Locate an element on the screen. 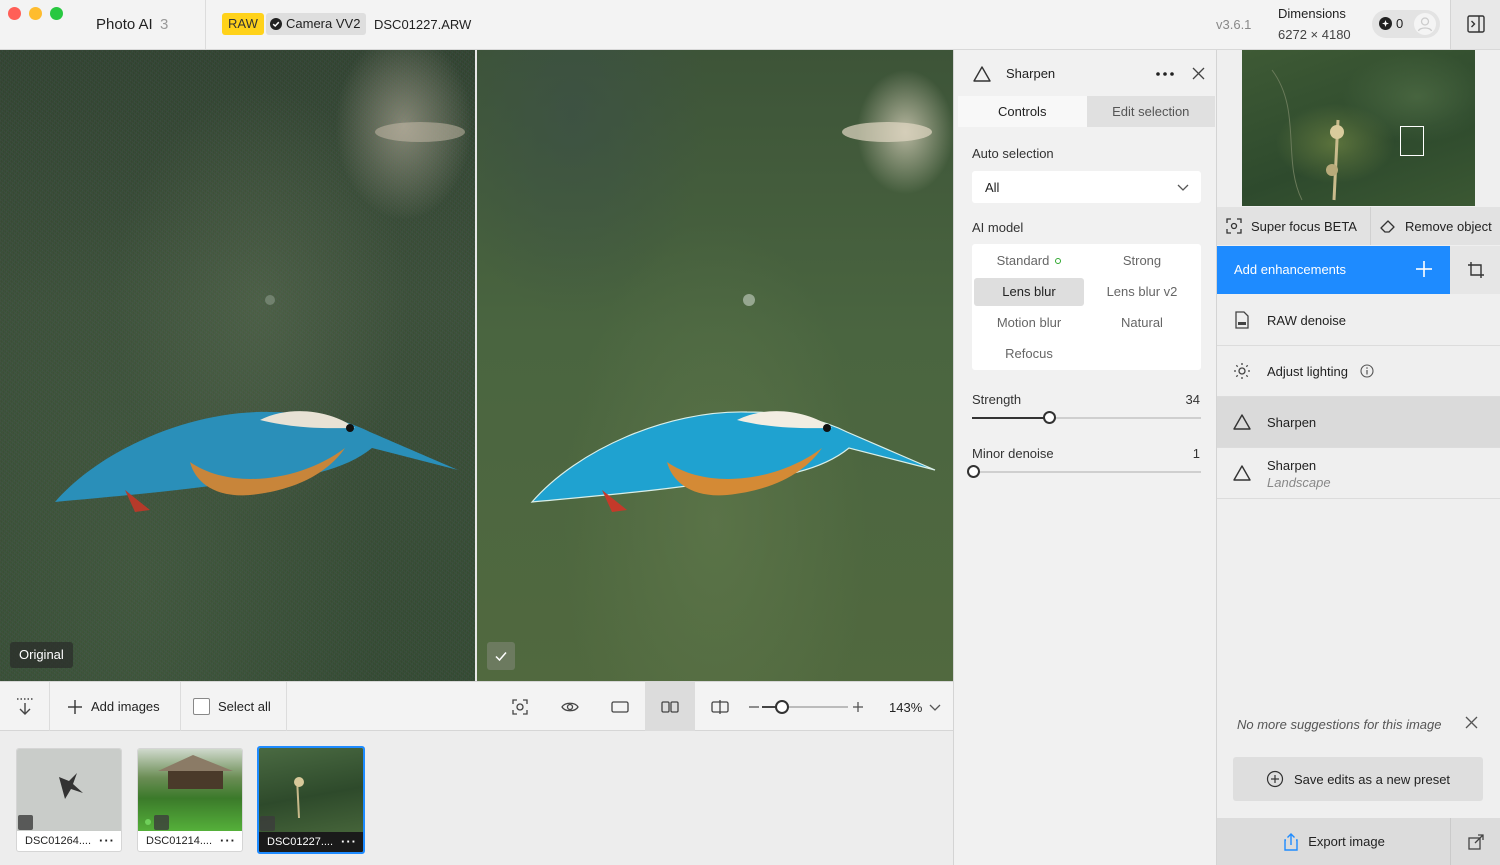 Image resolution: width=1500 pixels, height=865 pixels. enhancement-sharpen: Sharpen is located at coordinates (1358, 422).